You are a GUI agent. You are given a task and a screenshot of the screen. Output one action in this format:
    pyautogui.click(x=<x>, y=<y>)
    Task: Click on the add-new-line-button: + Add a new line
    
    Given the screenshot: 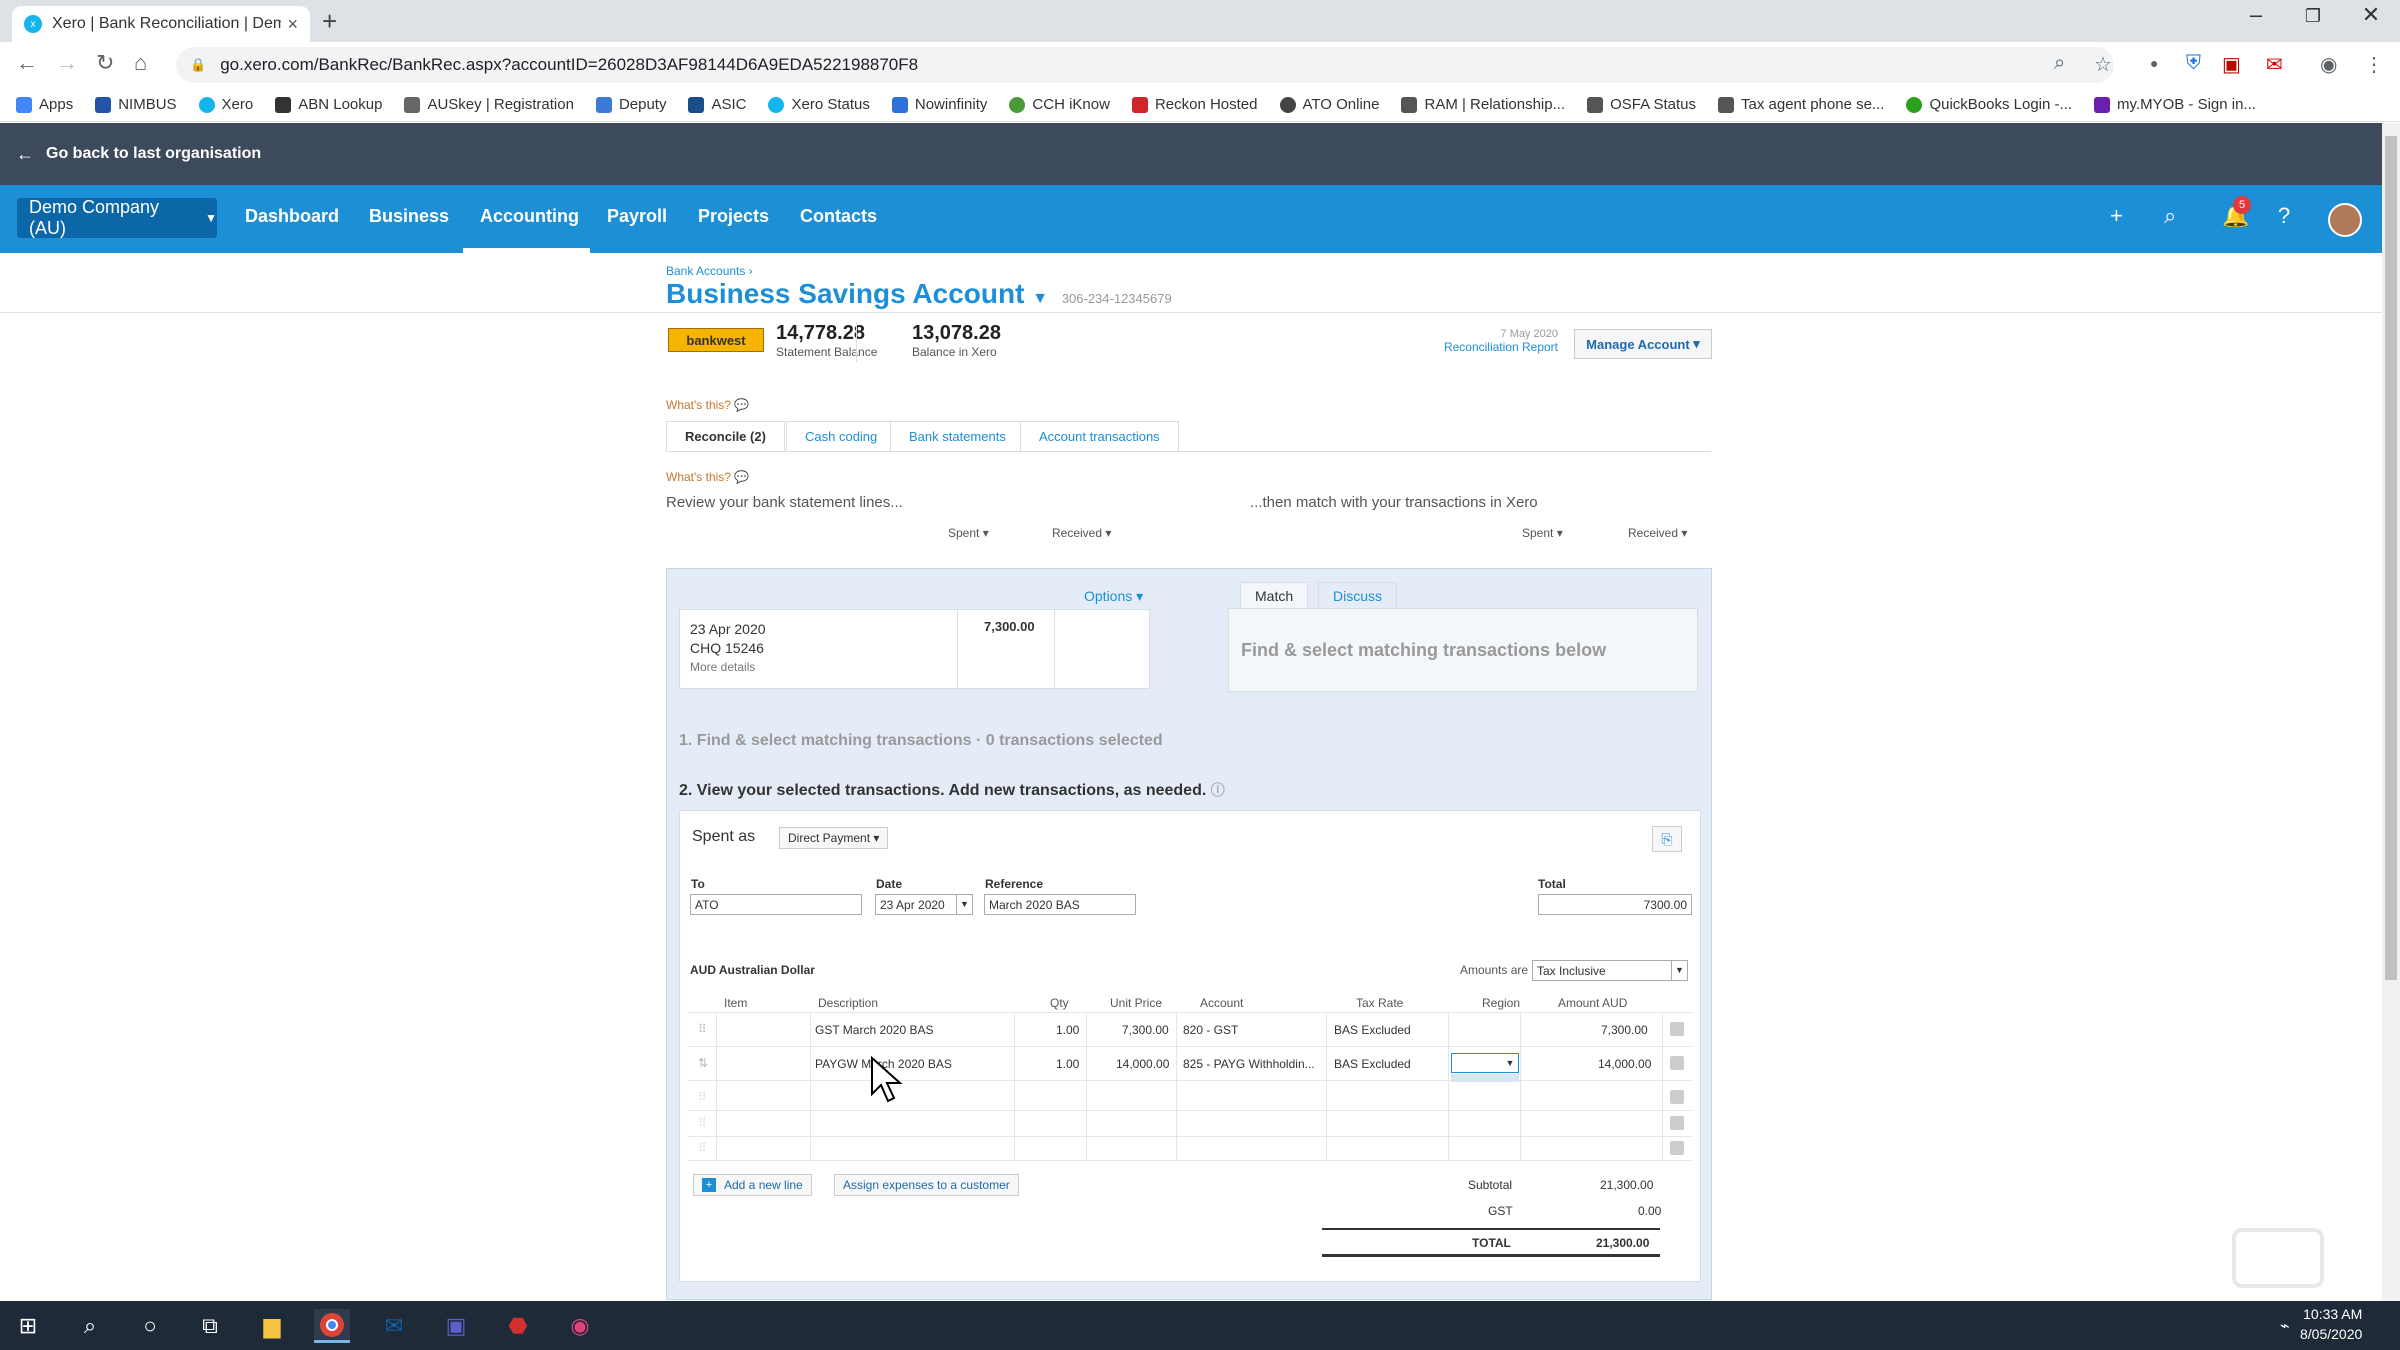 What is the action you would take?
    pyautogui.click(x=752, y=1185)
    